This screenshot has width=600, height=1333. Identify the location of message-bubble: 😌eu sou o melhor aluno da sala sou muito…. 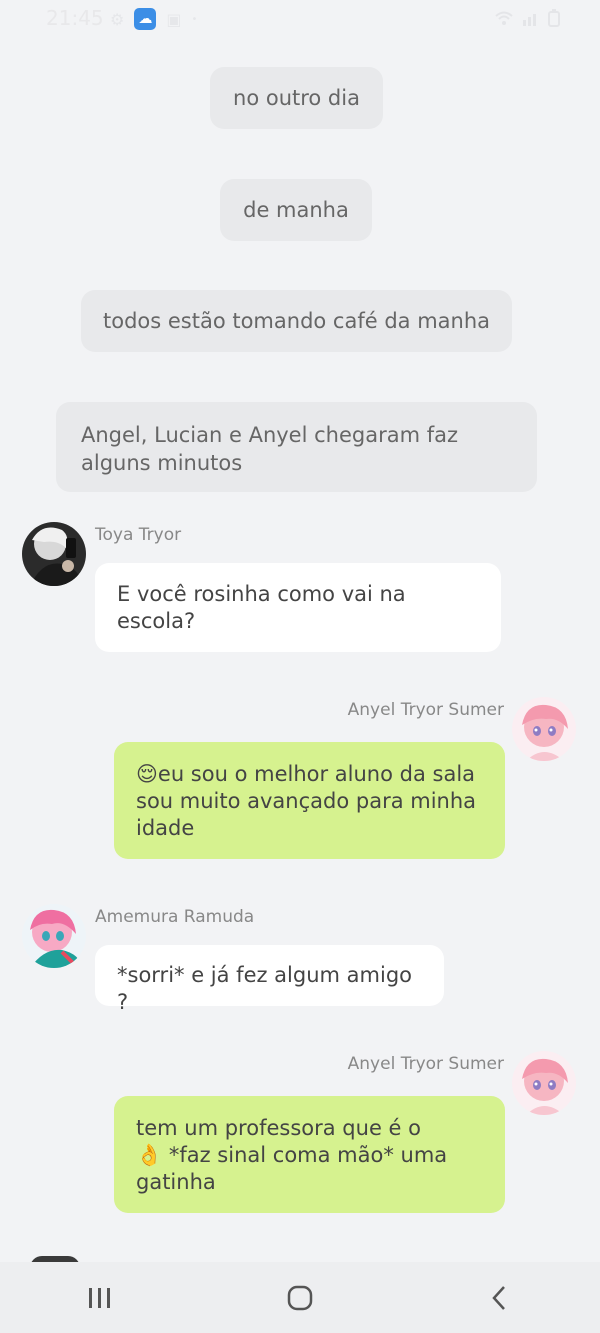
(309, 800).